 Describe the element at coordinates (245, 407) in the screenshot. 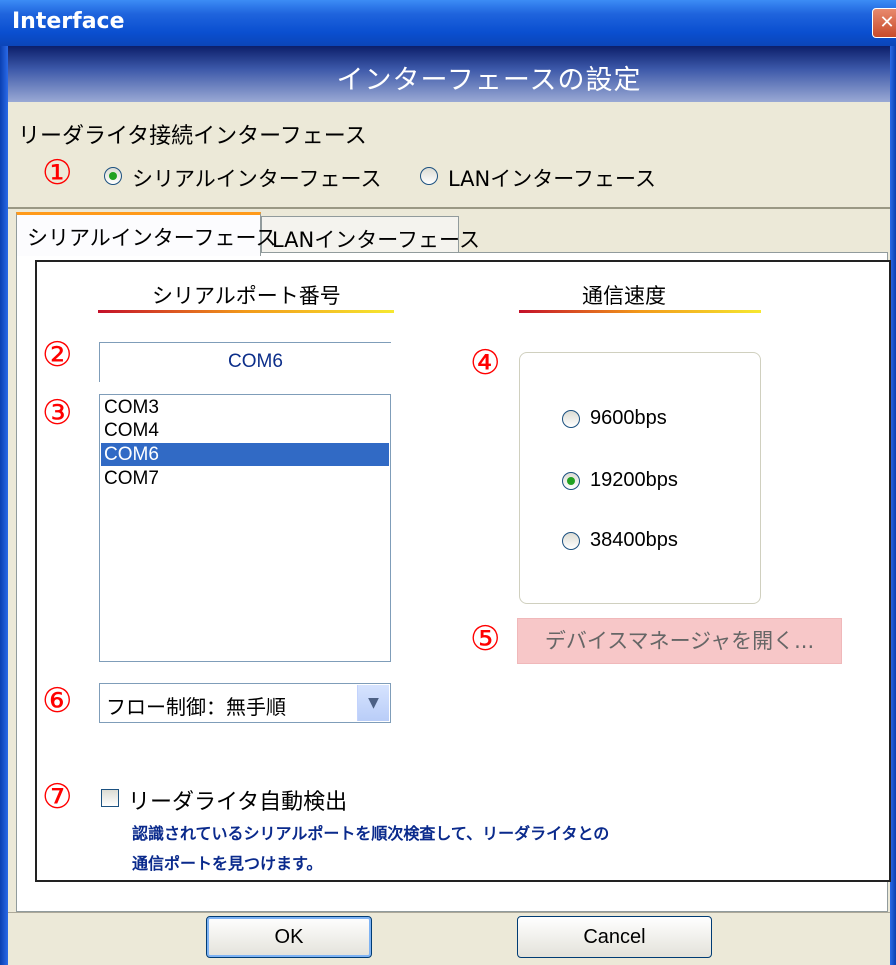

I see `list-item: COM3` at that location.